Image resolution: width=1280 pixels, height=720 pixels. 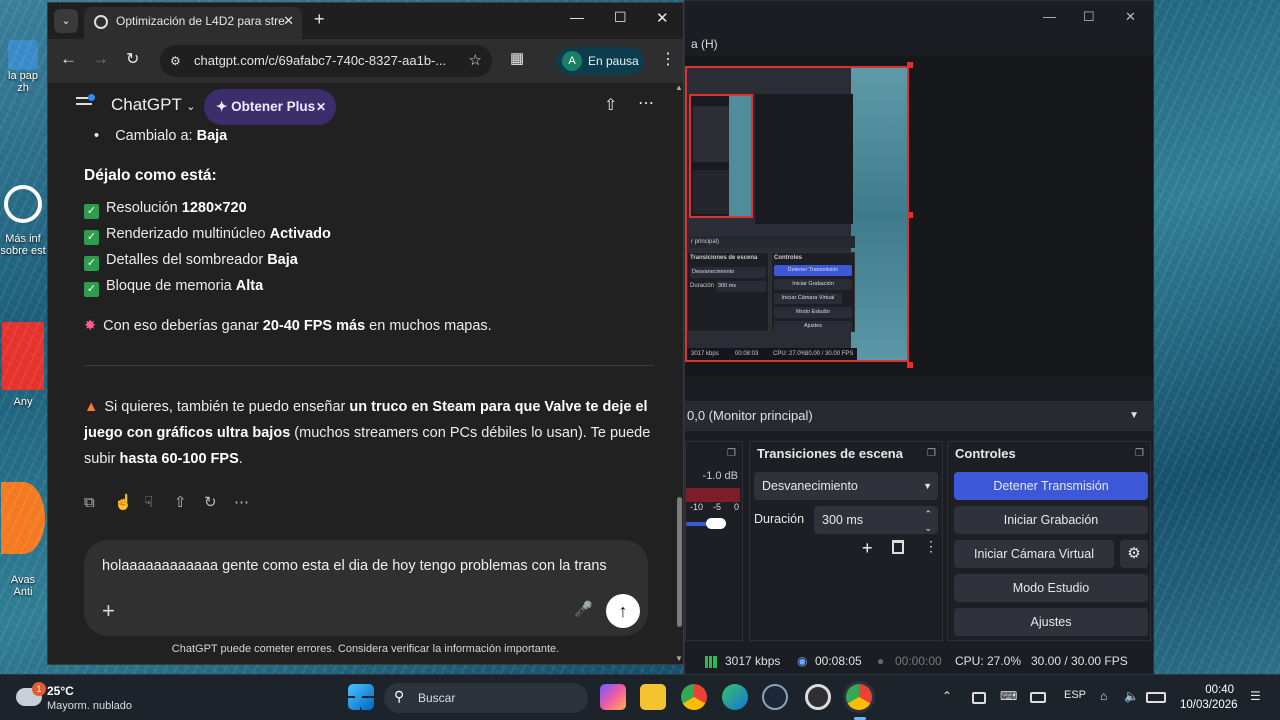 I want to click on desktop-icon-folder: la pap zh, so click(x=23, y=70).